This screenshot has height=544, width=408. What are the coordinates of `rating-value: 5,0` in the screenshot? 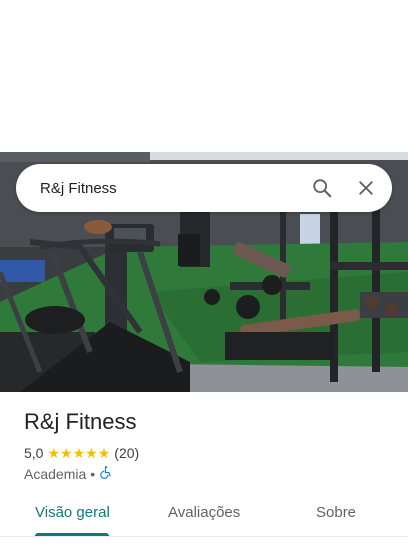 It's located at (34, 453).